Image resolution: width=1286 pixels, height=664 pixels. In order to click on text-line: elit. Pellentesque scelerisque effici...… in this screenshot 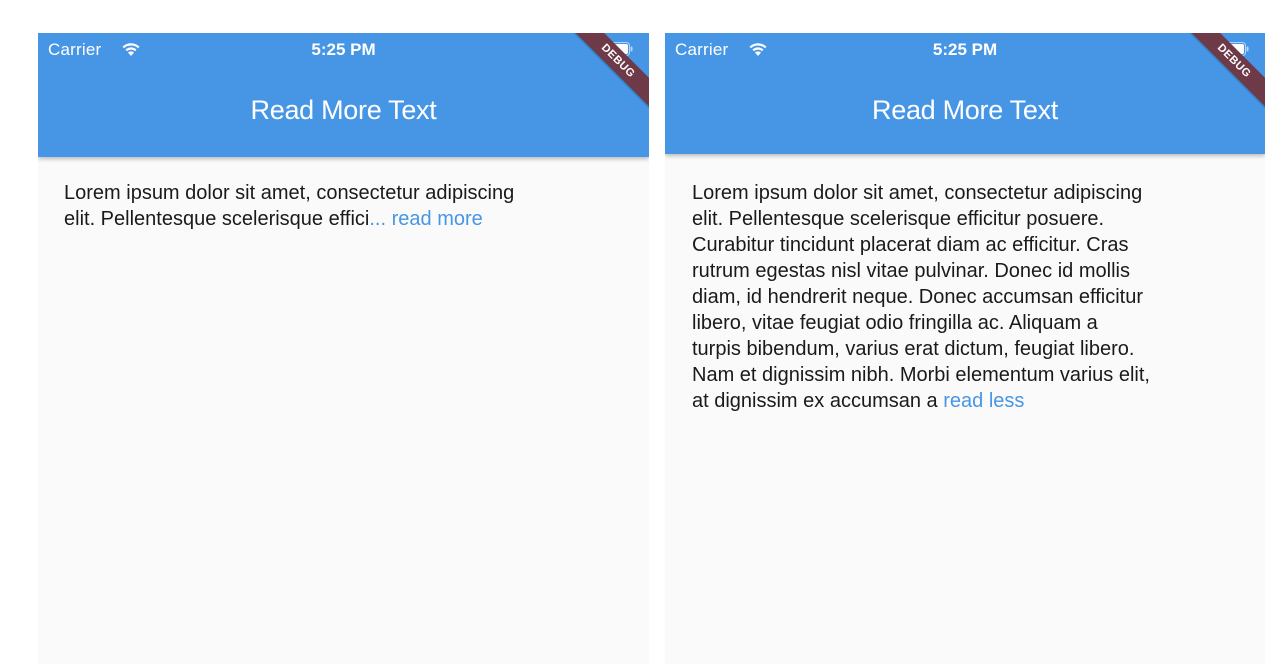, I will do `click(346, 219)`.